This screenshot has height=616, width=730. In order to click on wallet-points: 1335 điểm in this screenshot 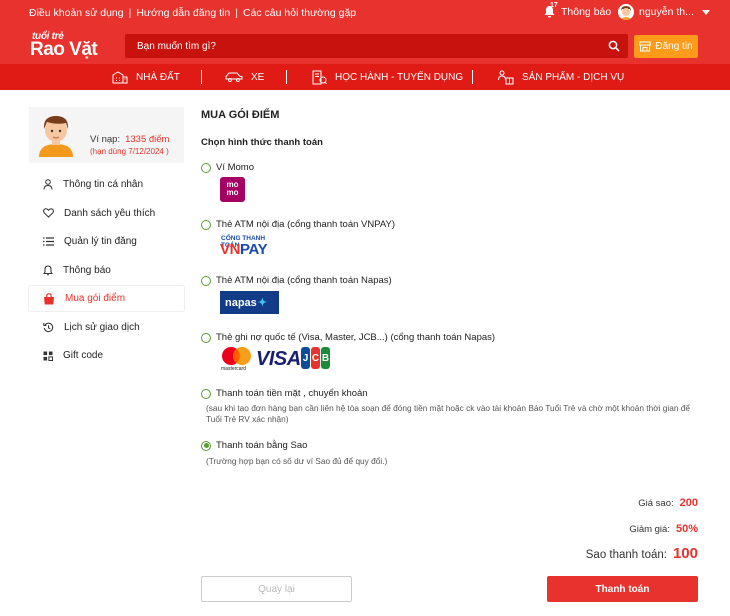, I will do `click(147, 139)`.